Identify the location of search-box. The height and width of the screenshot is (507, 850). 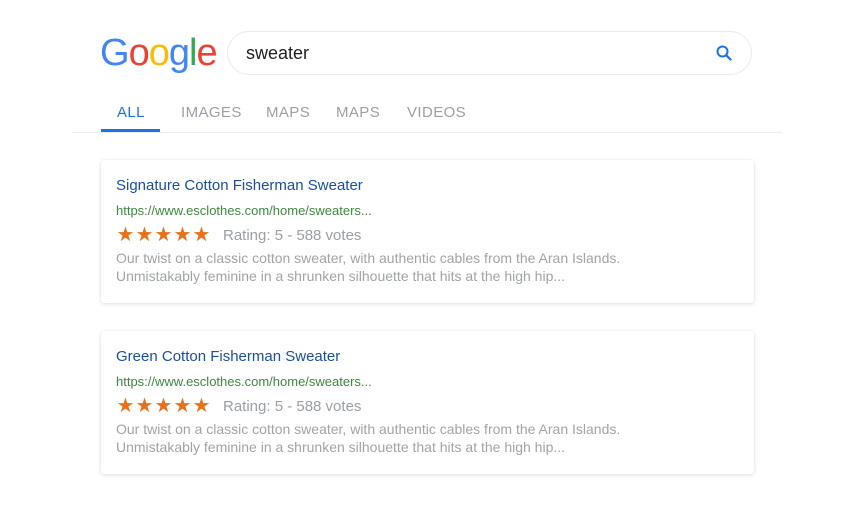
(489, 53).